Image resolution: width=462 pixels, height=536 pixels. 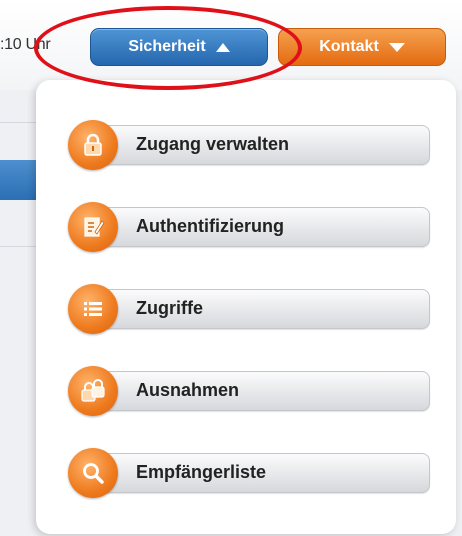 I want to click on menu-item-authentifizierung: Authentifizierung, so click(x=251, y=226).